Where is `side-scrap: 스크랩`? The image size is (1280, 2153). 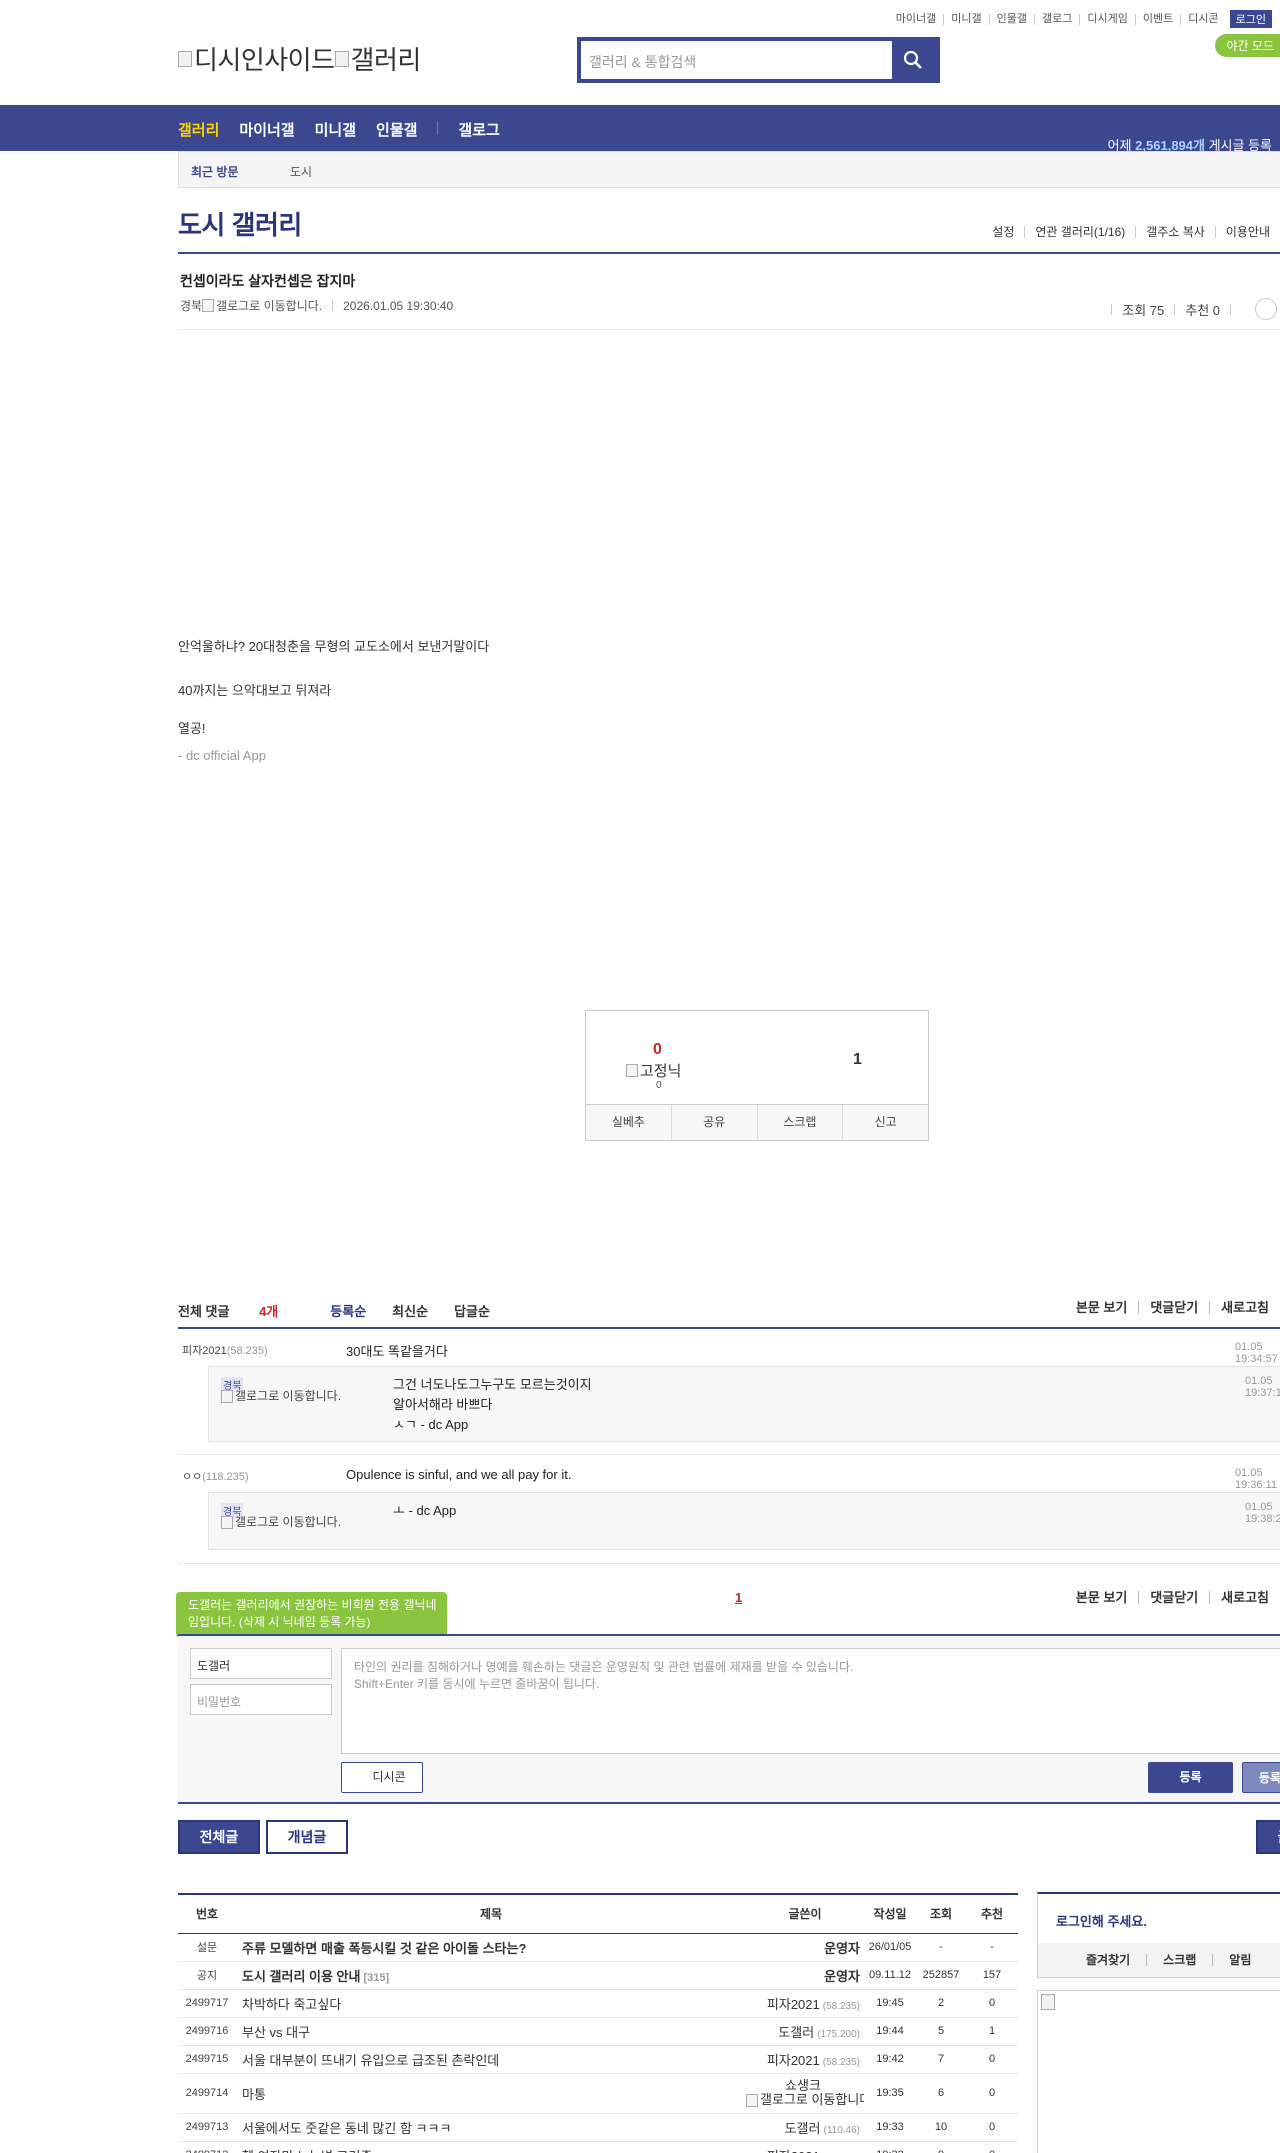
side-scrap: 스크랩 is located at coordinates (1179, 1960).